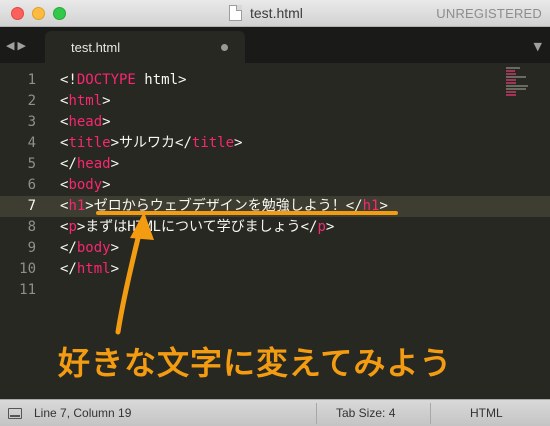  Describe the element at coordinates (31, 185) in the screenshot. I see `line-number: 6` at that location.